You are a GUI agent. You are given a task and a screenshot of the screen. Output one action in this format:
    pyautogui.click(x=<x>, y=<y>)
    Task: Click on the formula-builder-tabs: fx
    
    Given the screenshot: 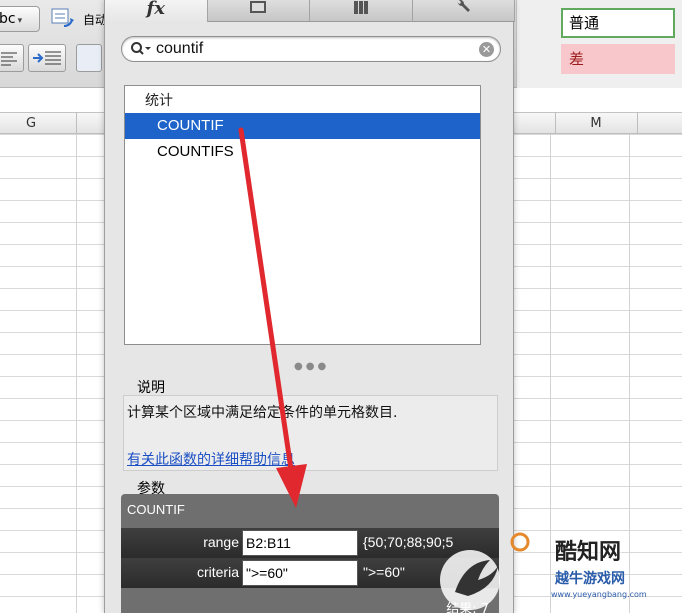 What is the action you would take?
    pyautogui.click(x=310, y=11)
    